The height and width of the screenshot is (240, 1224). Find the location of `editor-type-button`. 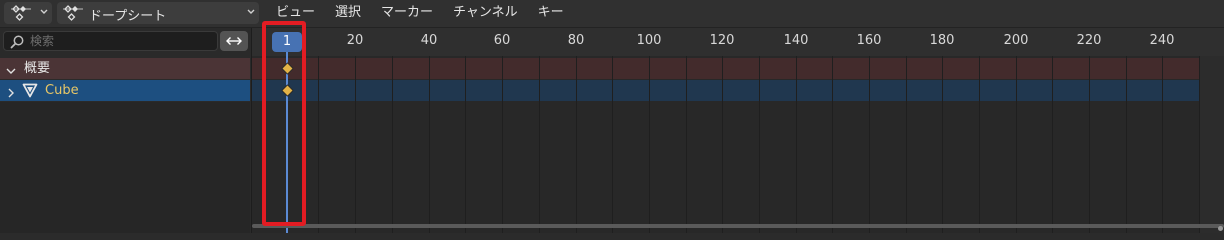

editor-type-button is located at coordinates (28, 13).